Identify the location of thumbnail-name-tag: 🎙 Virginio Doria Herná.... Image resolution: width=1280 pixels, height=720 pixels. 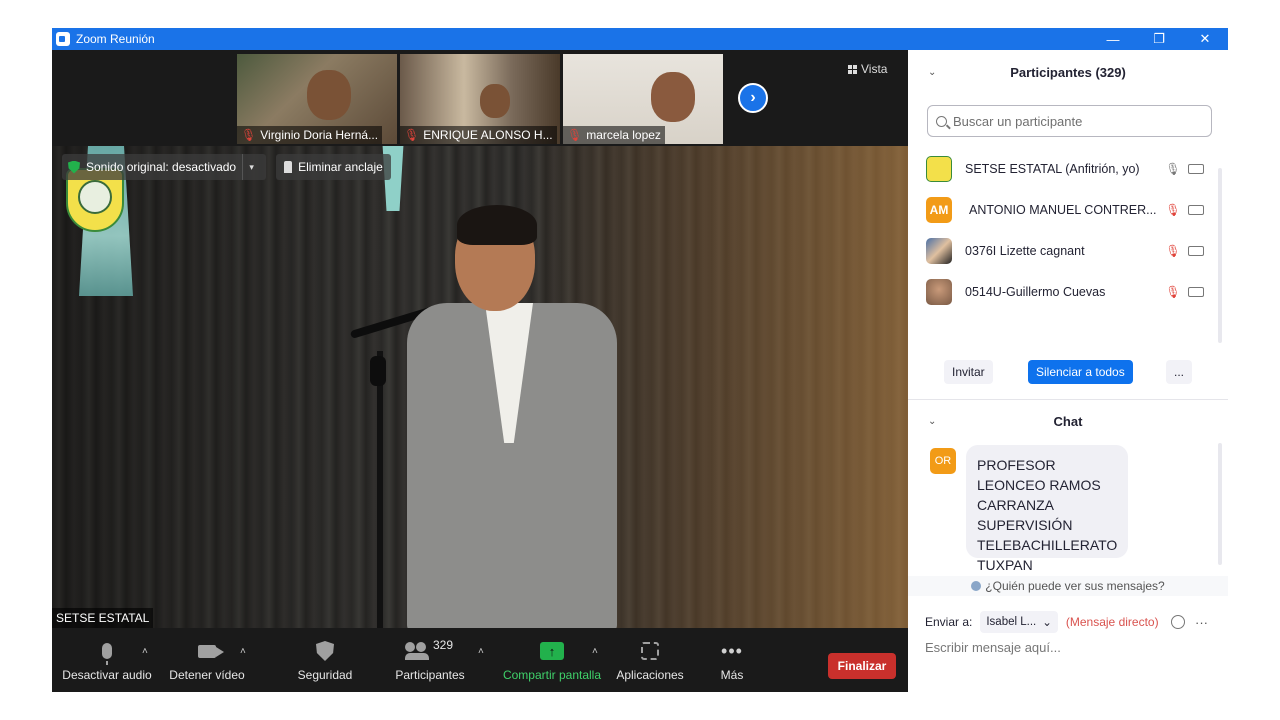
(310, 135).